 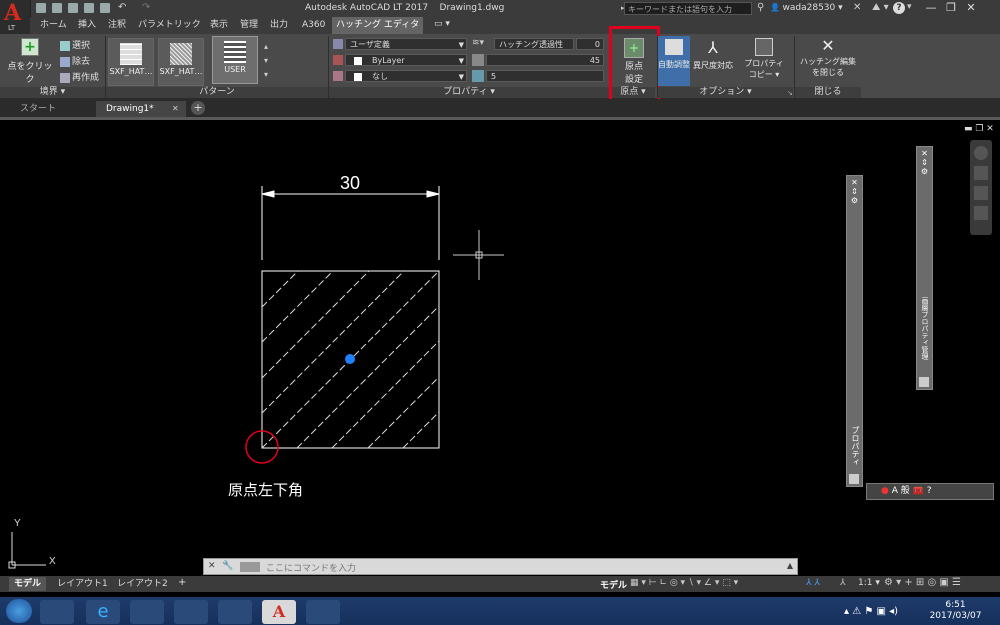 What do you see at coordinates (169, 25) in the screenshot?
I see `tab-parametric: パラメトリック` at bounding box center [169, 25].